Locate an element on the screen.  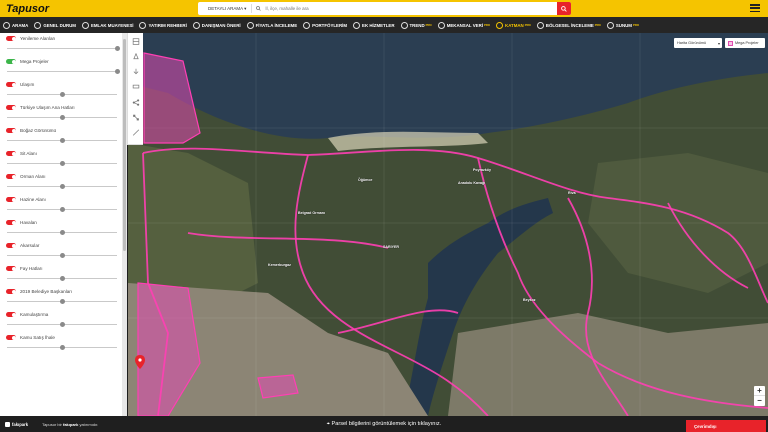
layer-item: Yenileme Alanları is located at coordinates (63, 44).